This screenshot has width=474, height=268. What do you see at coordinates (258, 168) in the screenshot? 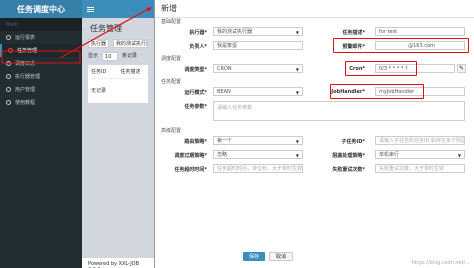
I see `timeout-input: 任务超时时间，单位秒，大于零时生效` at bounding box center [258, 168].